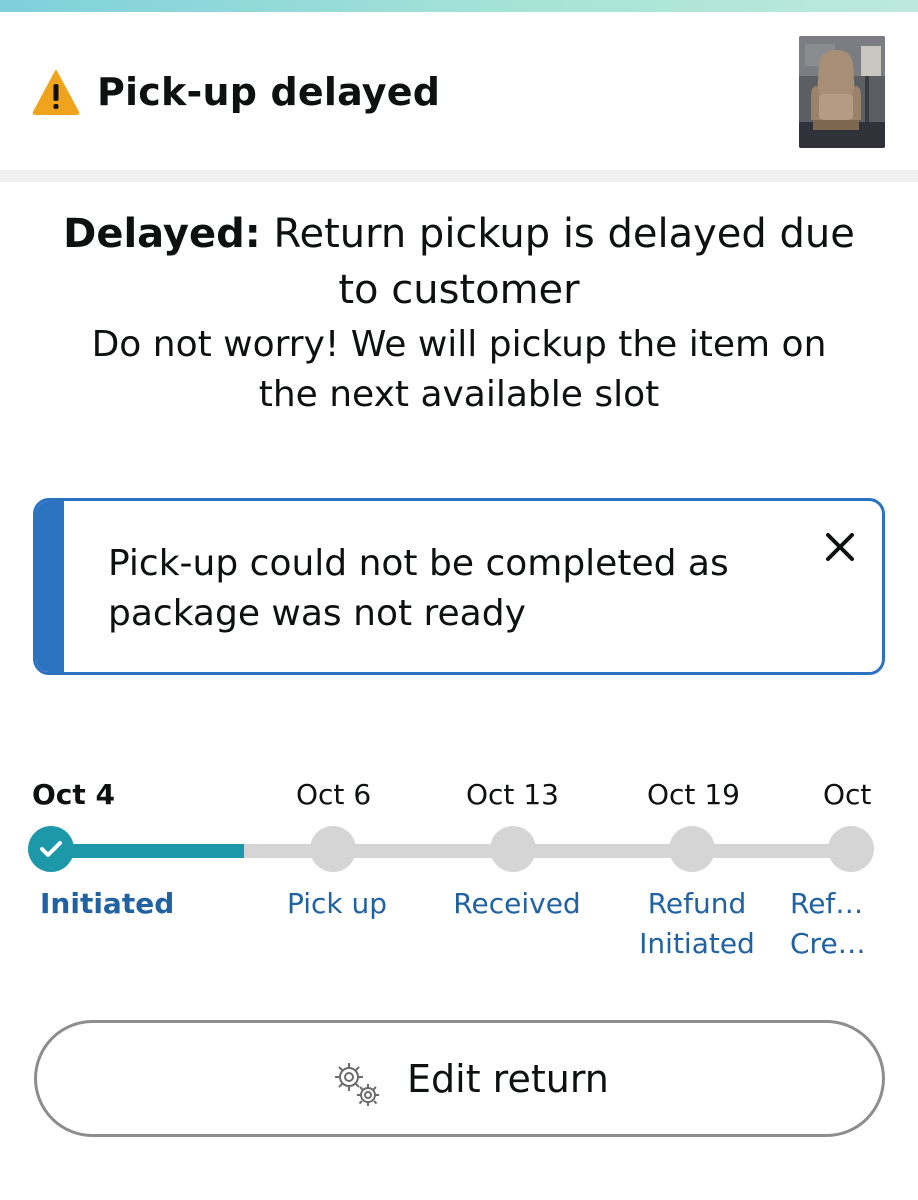 The height and width of the screenshot is (1200, 918). I want to click on step-date: Oct 6, so click(334, 794).